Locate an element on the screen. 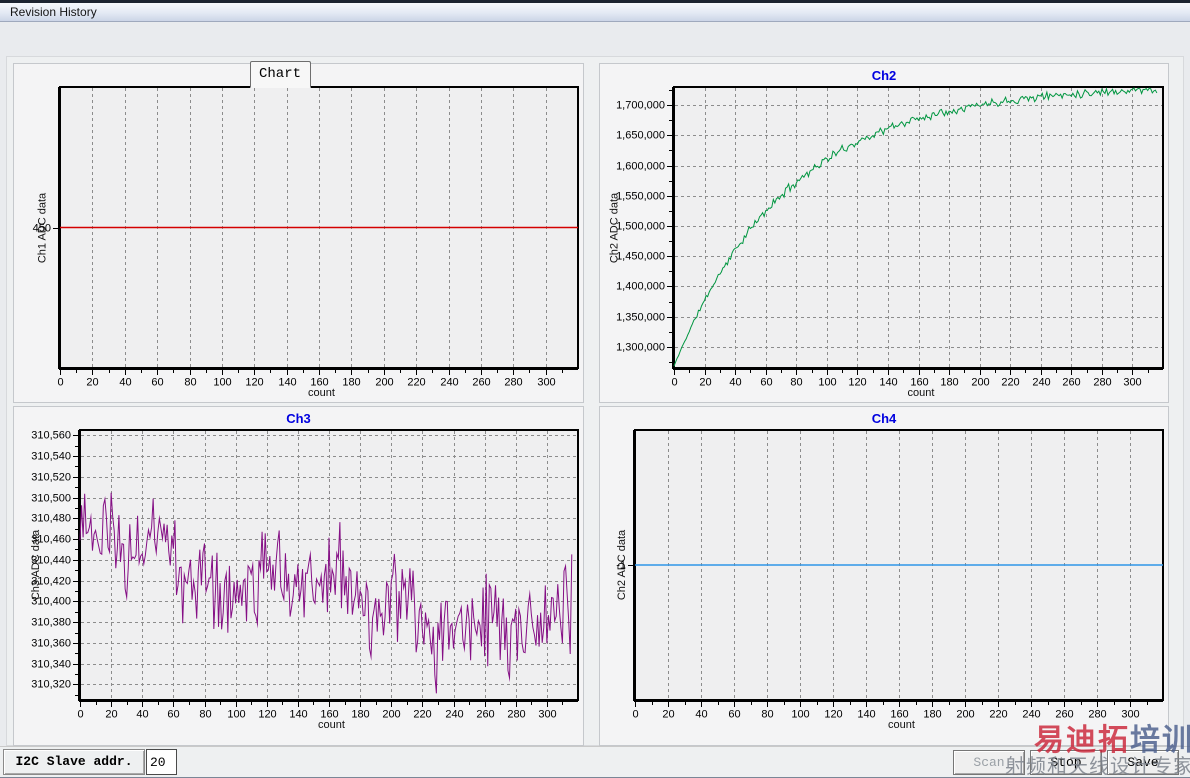 This screenshot has height=778, width=1190. titlebar: Revision History is located at coordinates (595, 11).